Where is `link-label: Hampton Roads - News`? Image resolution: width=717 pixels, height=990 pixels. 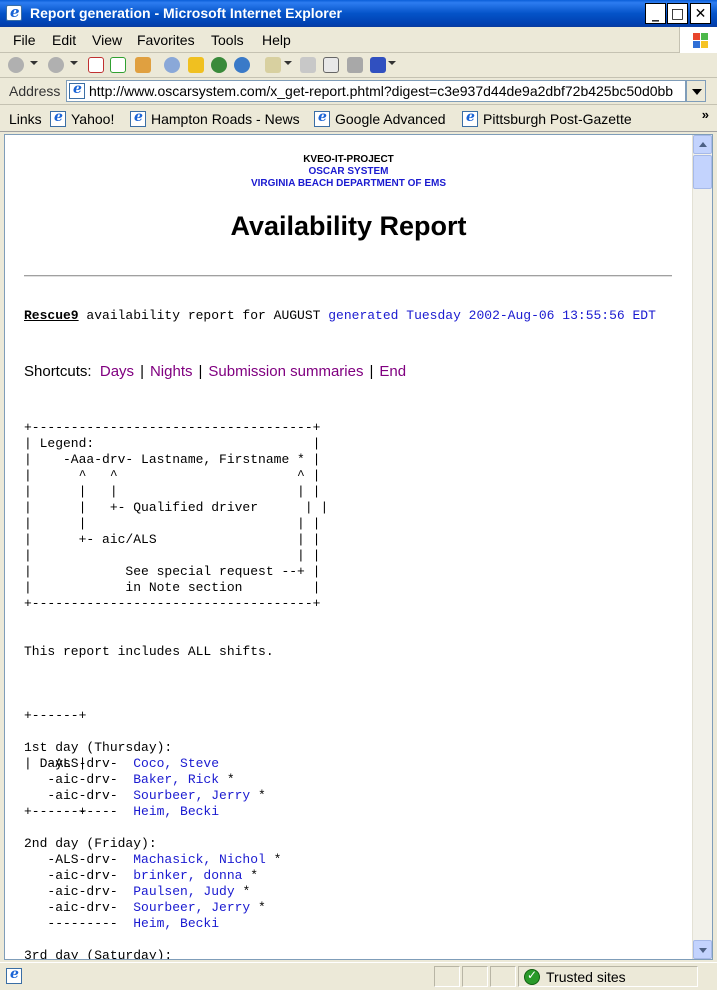 link-label: Hampton Roads - News is located at coordinates (225, 119).